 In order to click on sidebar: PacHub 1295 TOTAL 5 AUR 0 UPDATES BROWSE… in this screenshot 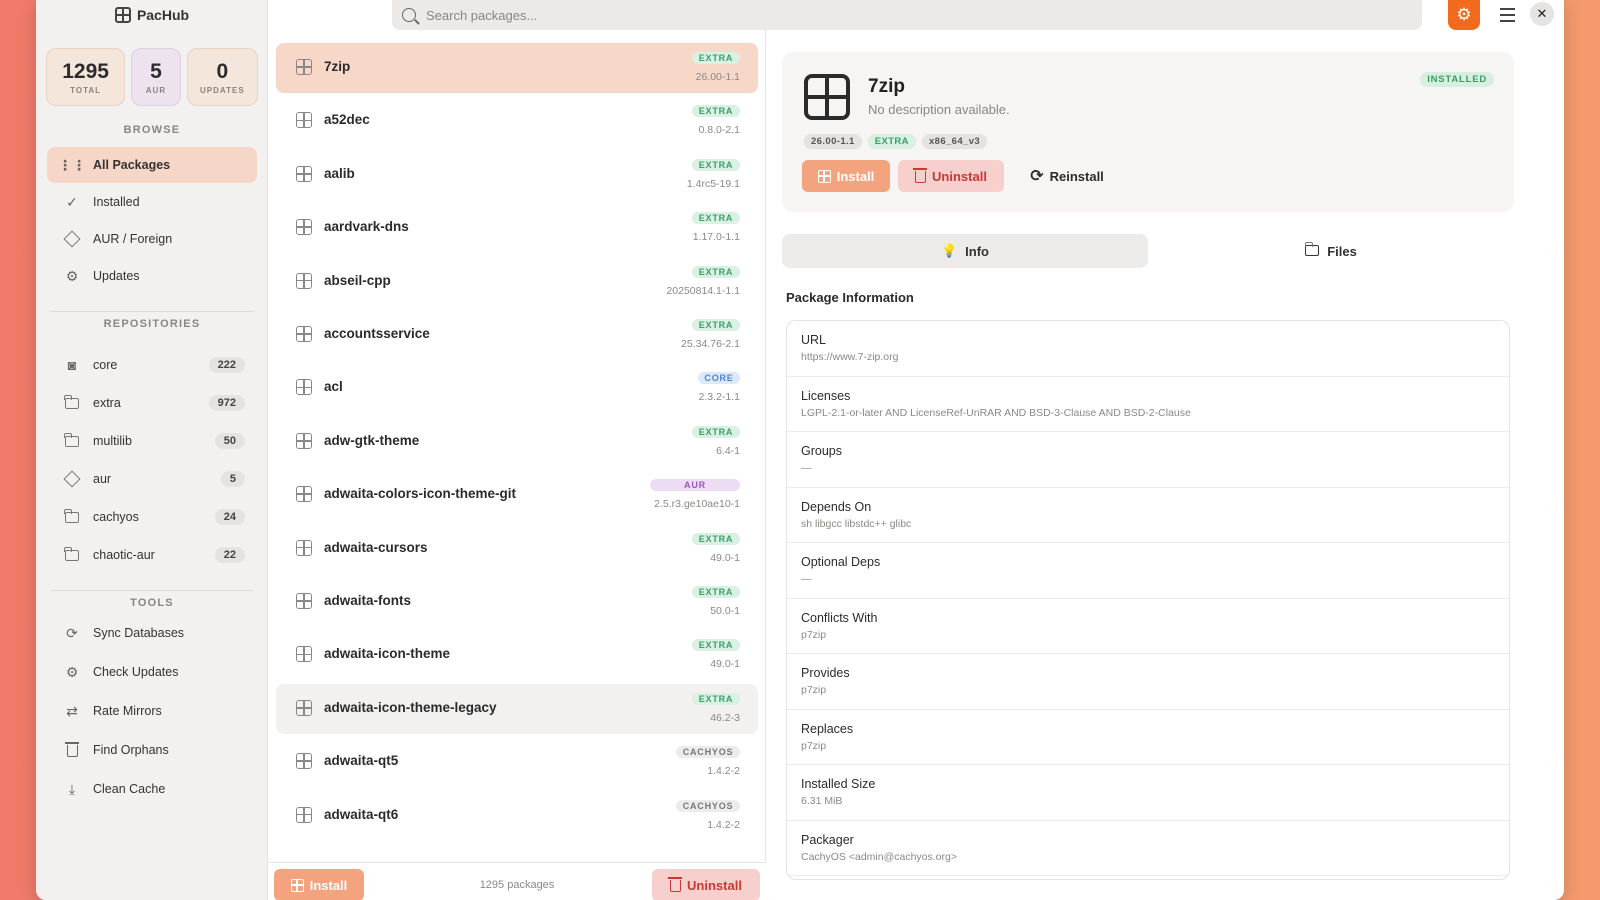, I will do `click(152, 450)`.